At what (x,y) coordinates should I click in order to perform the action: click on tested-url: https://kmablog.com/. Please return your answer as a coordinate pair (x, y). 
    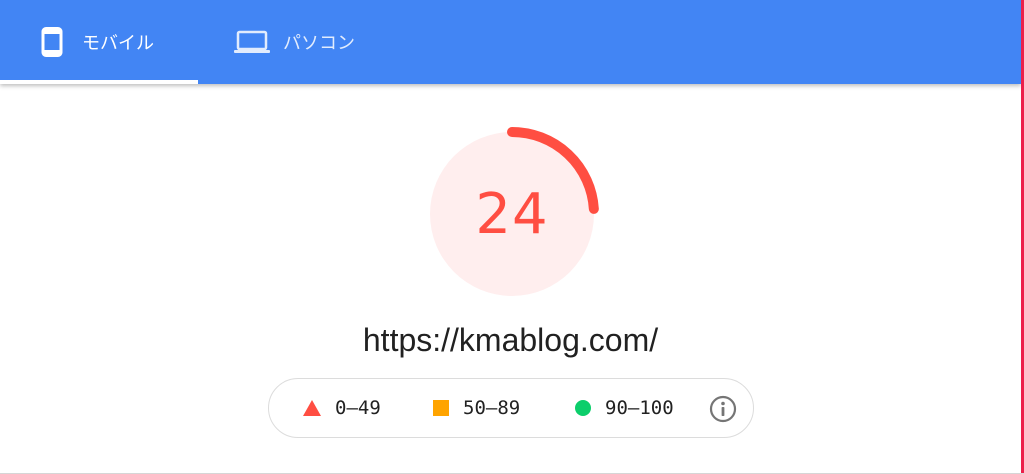
    Looking at the image, I should click on (510, 340).